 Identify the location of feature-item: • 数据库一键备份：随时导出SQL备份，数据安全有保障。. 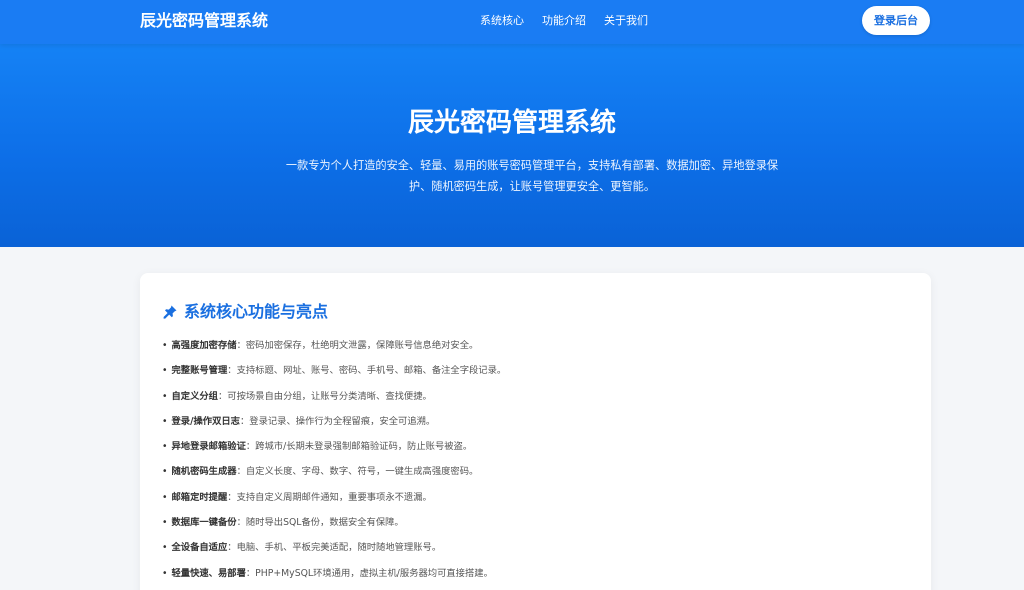
(334, 528).